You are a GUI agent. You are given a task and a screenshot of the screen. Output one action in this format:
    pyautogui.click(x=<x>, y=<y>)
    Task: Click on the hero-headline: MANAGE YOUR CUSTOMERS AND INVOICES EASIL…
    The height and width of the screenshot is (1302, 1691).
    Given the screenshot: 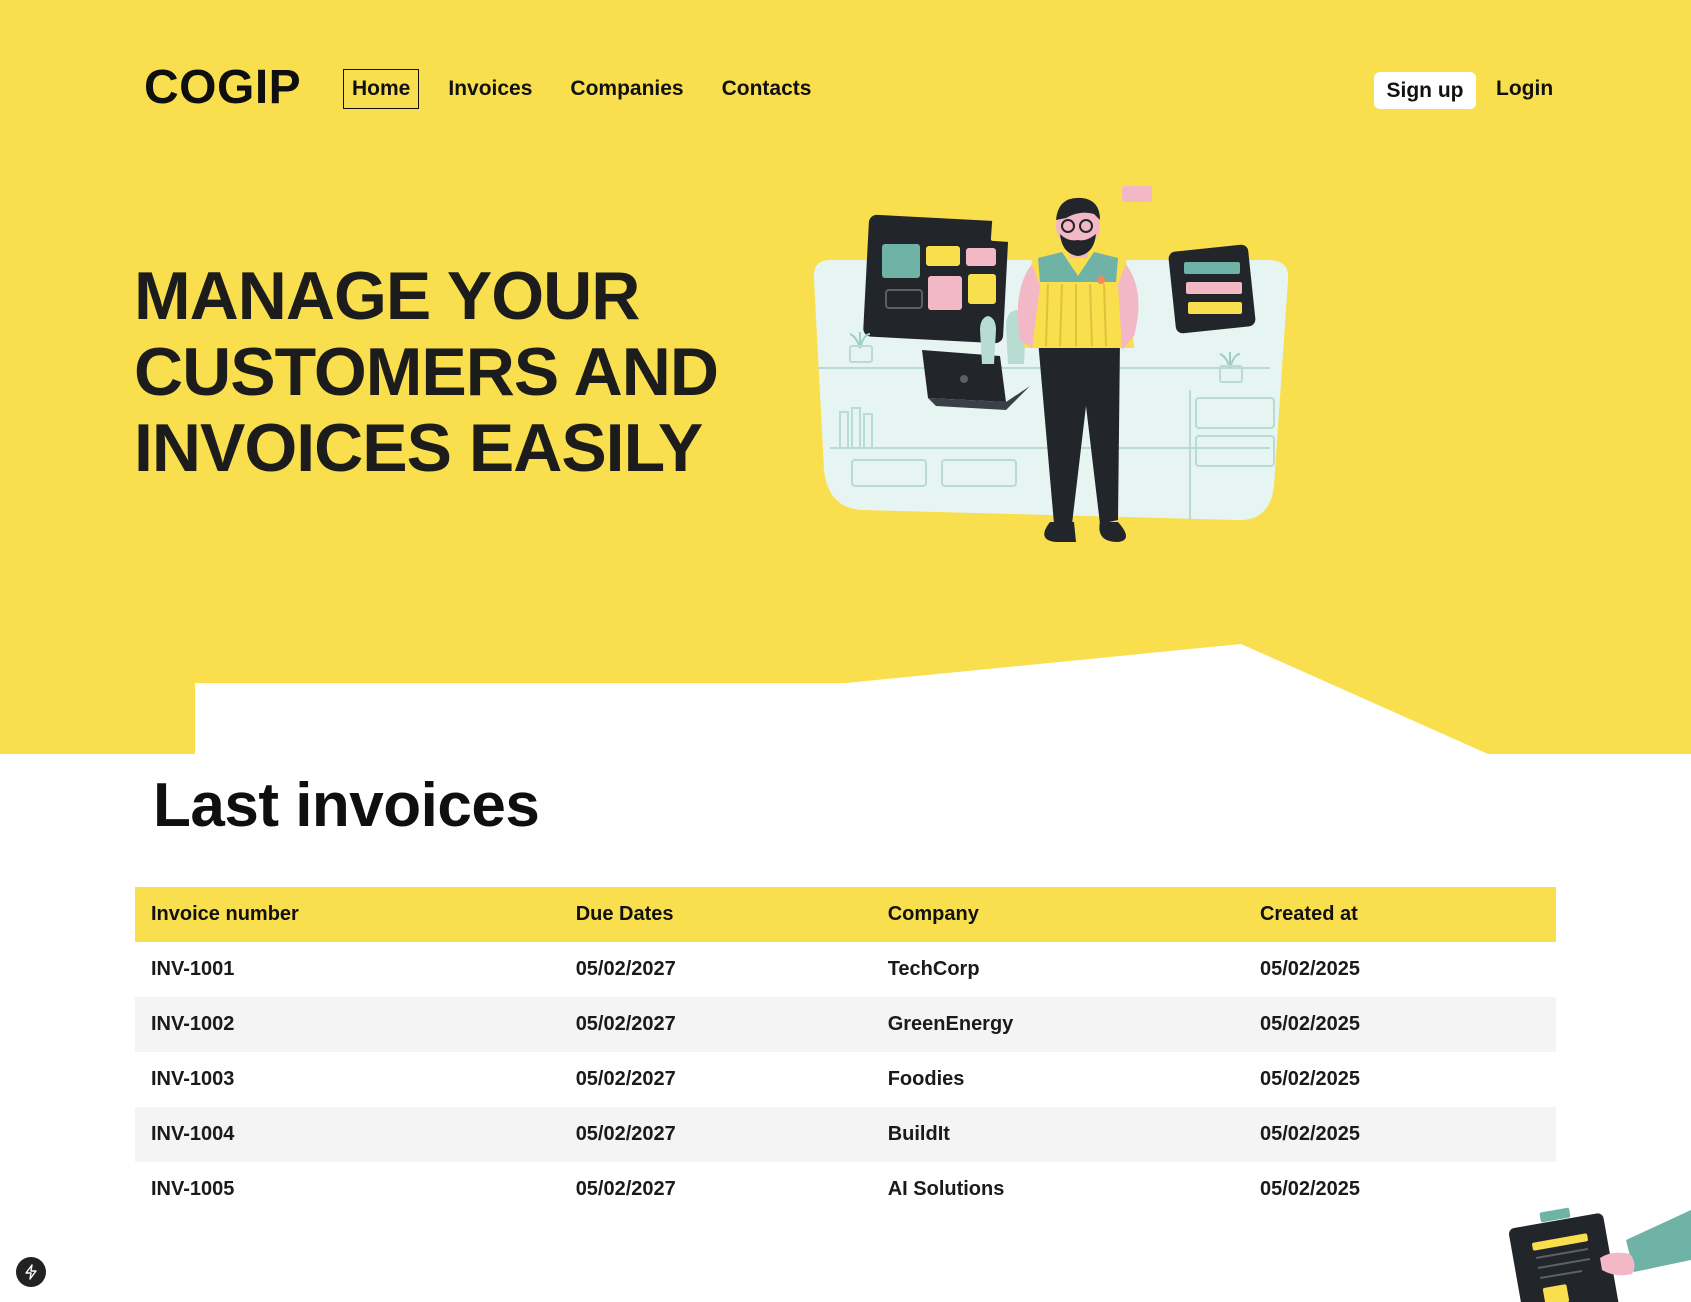 What is the action you would take?
    pyautogui.click(x=454, y=372)
    